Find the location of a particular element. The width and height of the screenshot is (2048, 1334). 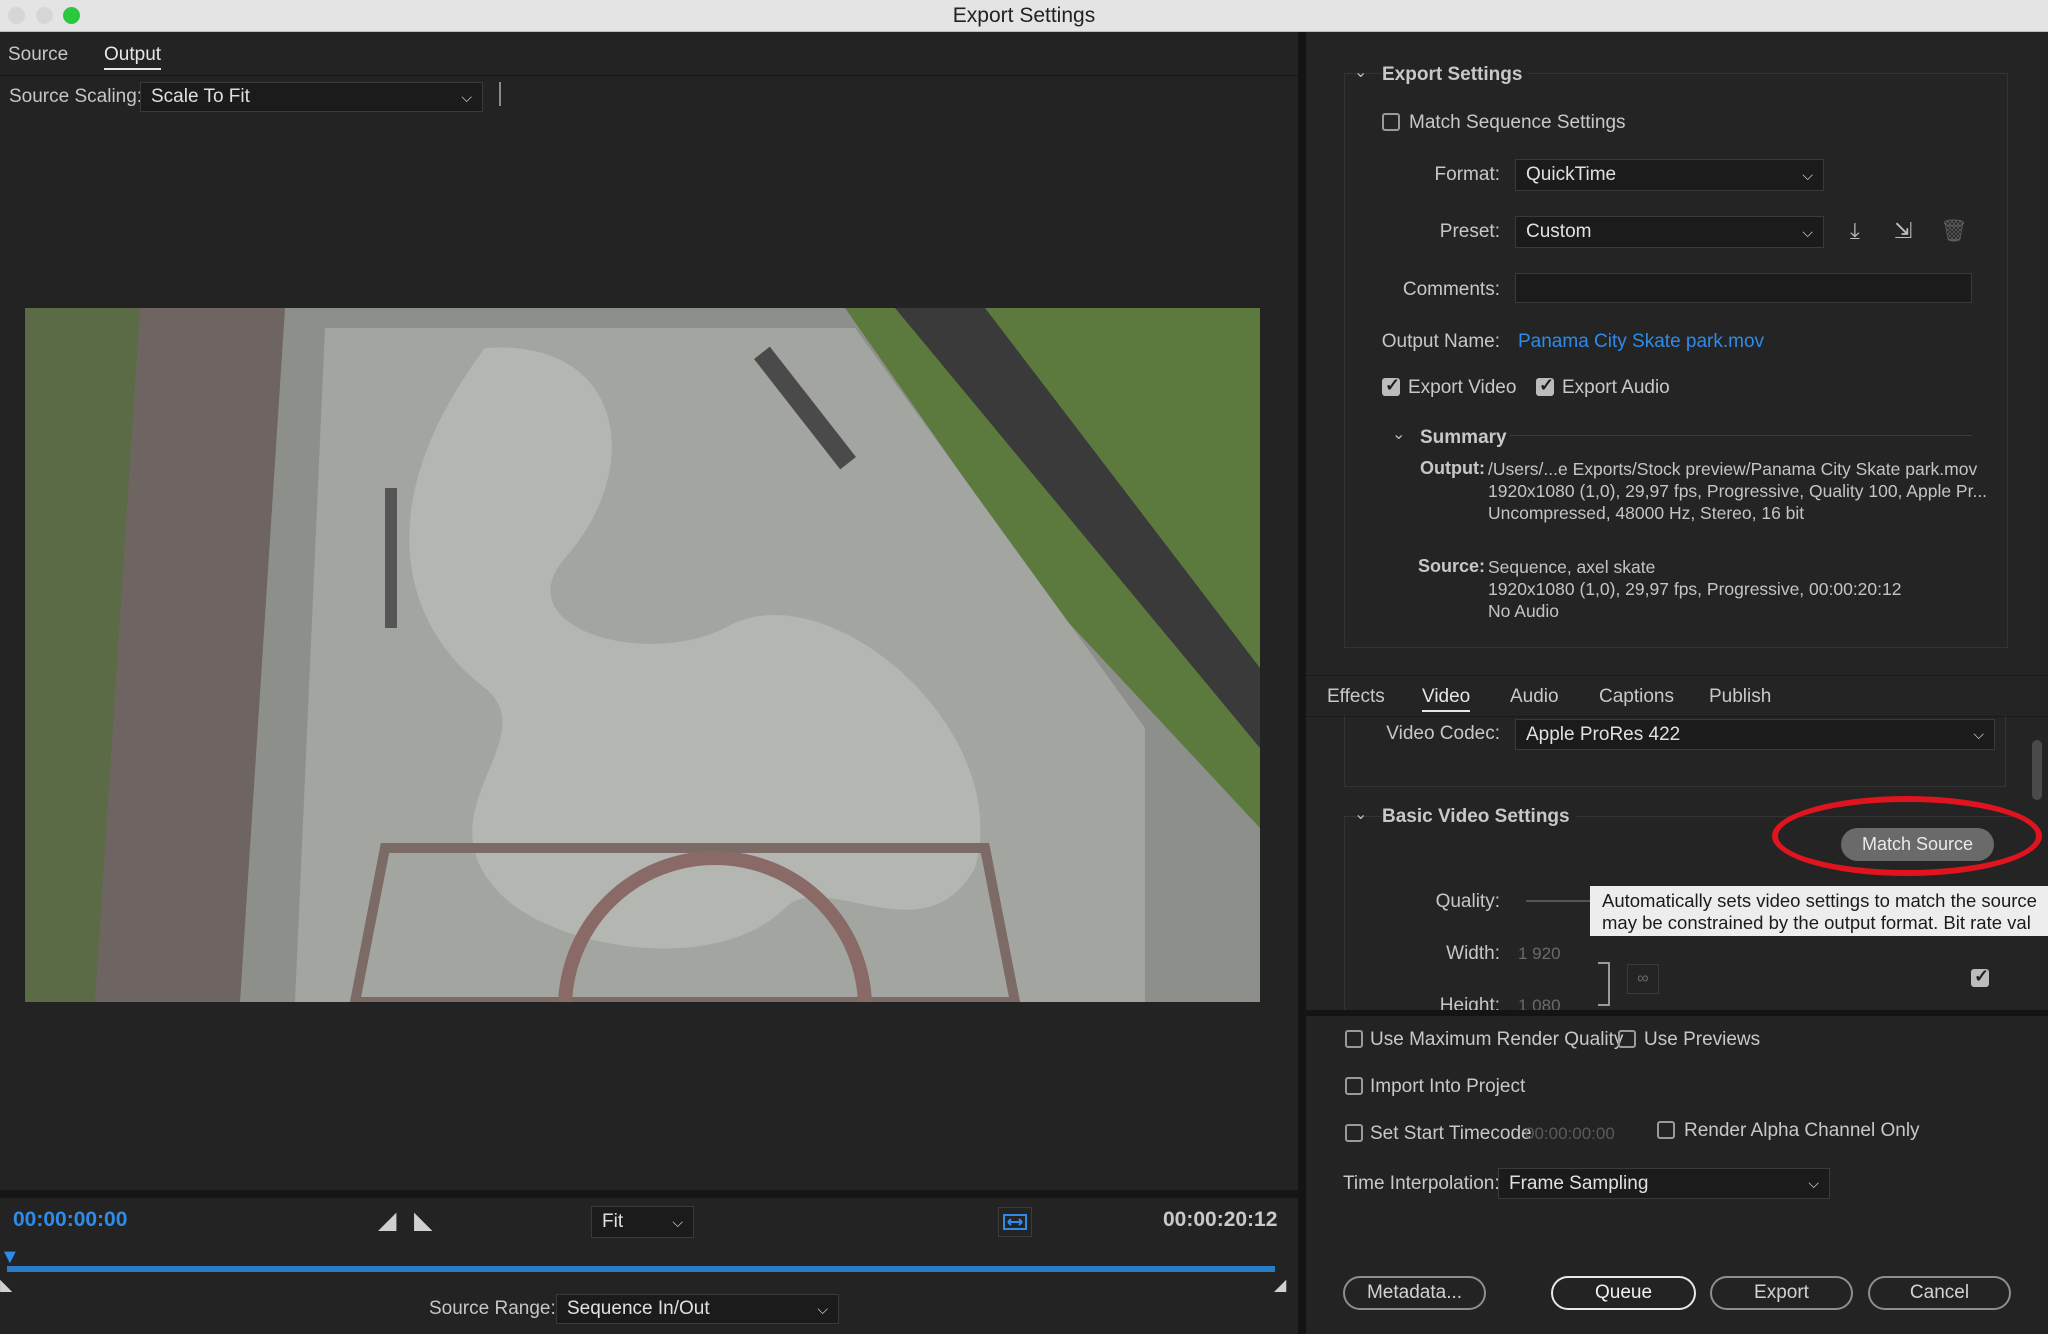

tabs-divider is located at coordinates (649, 75).